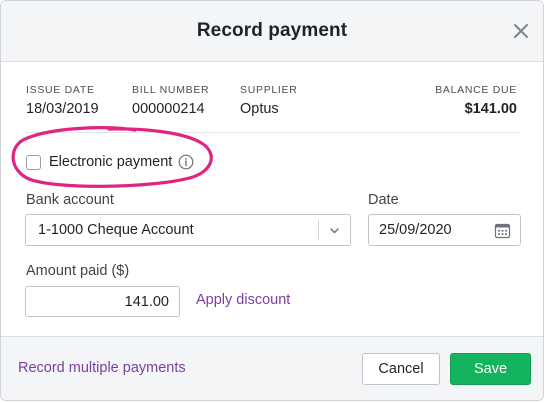  I want to click on issue-date-value: 18/03/2019, so click(62, 109).